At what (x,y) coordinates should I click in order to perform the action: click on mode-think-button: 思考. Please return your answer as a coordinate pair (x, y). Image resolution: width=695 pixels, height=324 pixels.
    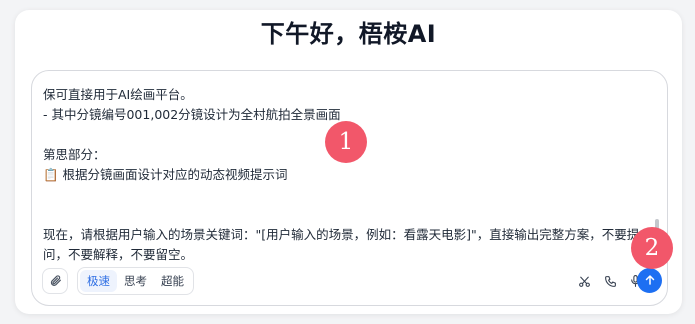
    Looking at the image, I should click on (135, 281).